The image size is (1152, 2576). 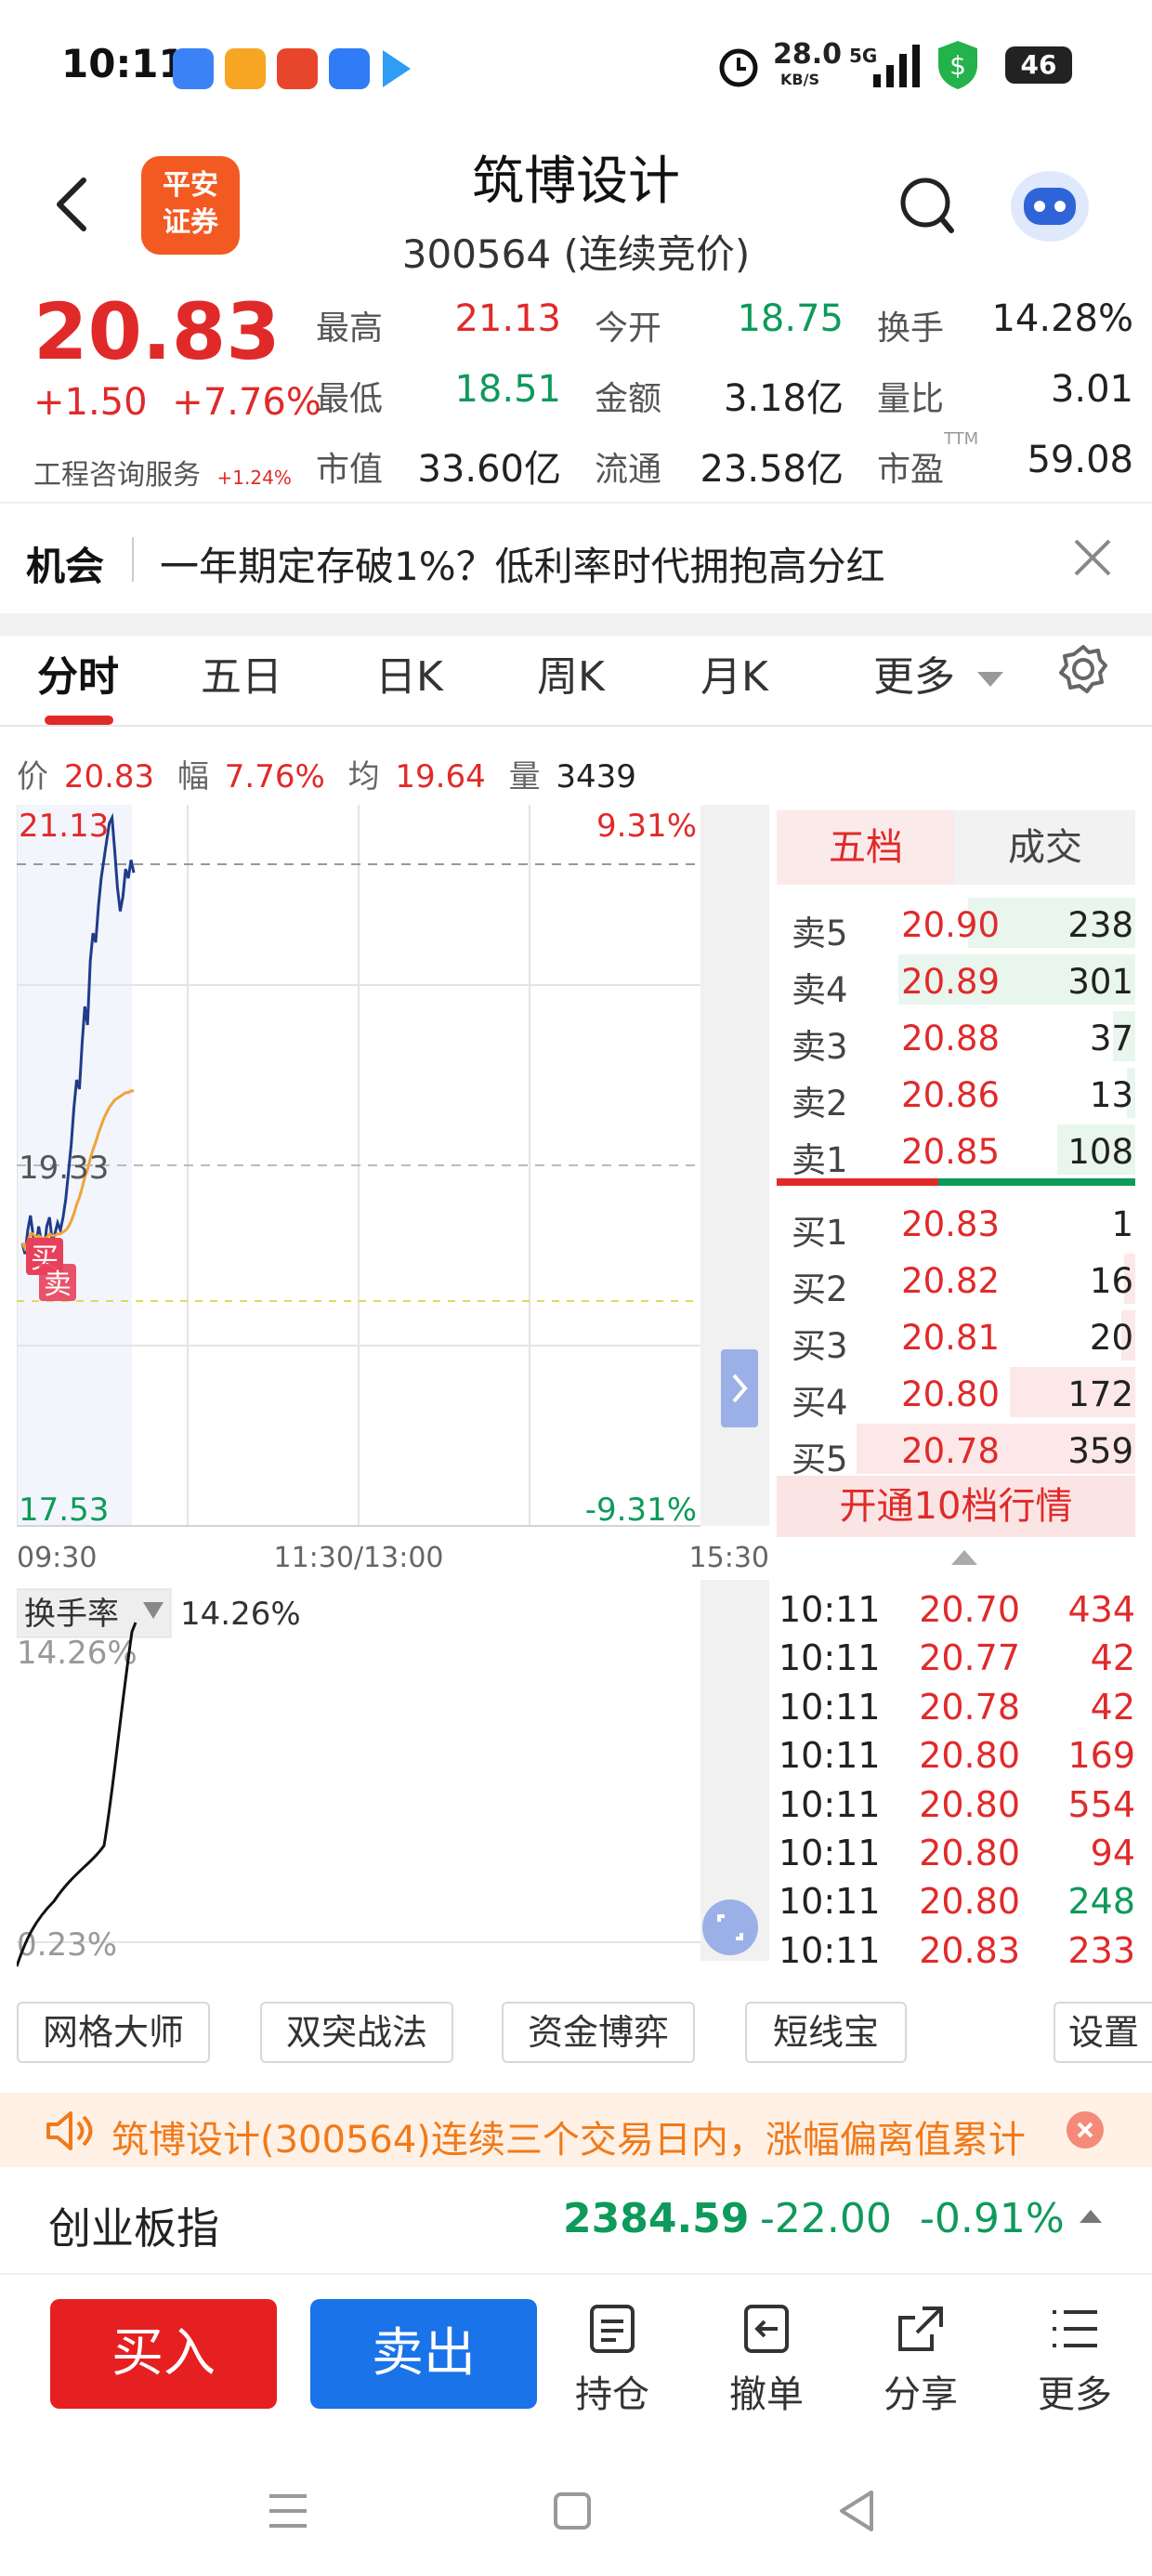 I want to click on quote-label: 量比, so click(x=911, y=399).